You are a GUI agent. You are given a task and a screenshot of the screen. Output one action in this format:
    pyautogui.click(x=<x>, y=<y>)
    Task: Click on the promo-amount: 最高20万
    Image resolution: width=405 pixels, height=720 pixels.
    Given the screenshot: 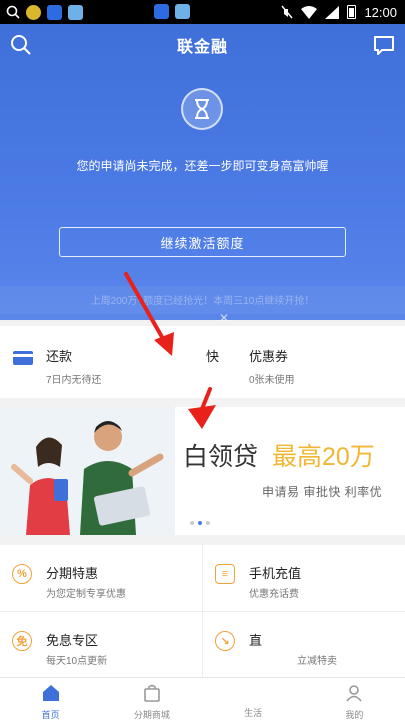 What is the action you would take?
    pyautogui.click(x=323, y=457)
    